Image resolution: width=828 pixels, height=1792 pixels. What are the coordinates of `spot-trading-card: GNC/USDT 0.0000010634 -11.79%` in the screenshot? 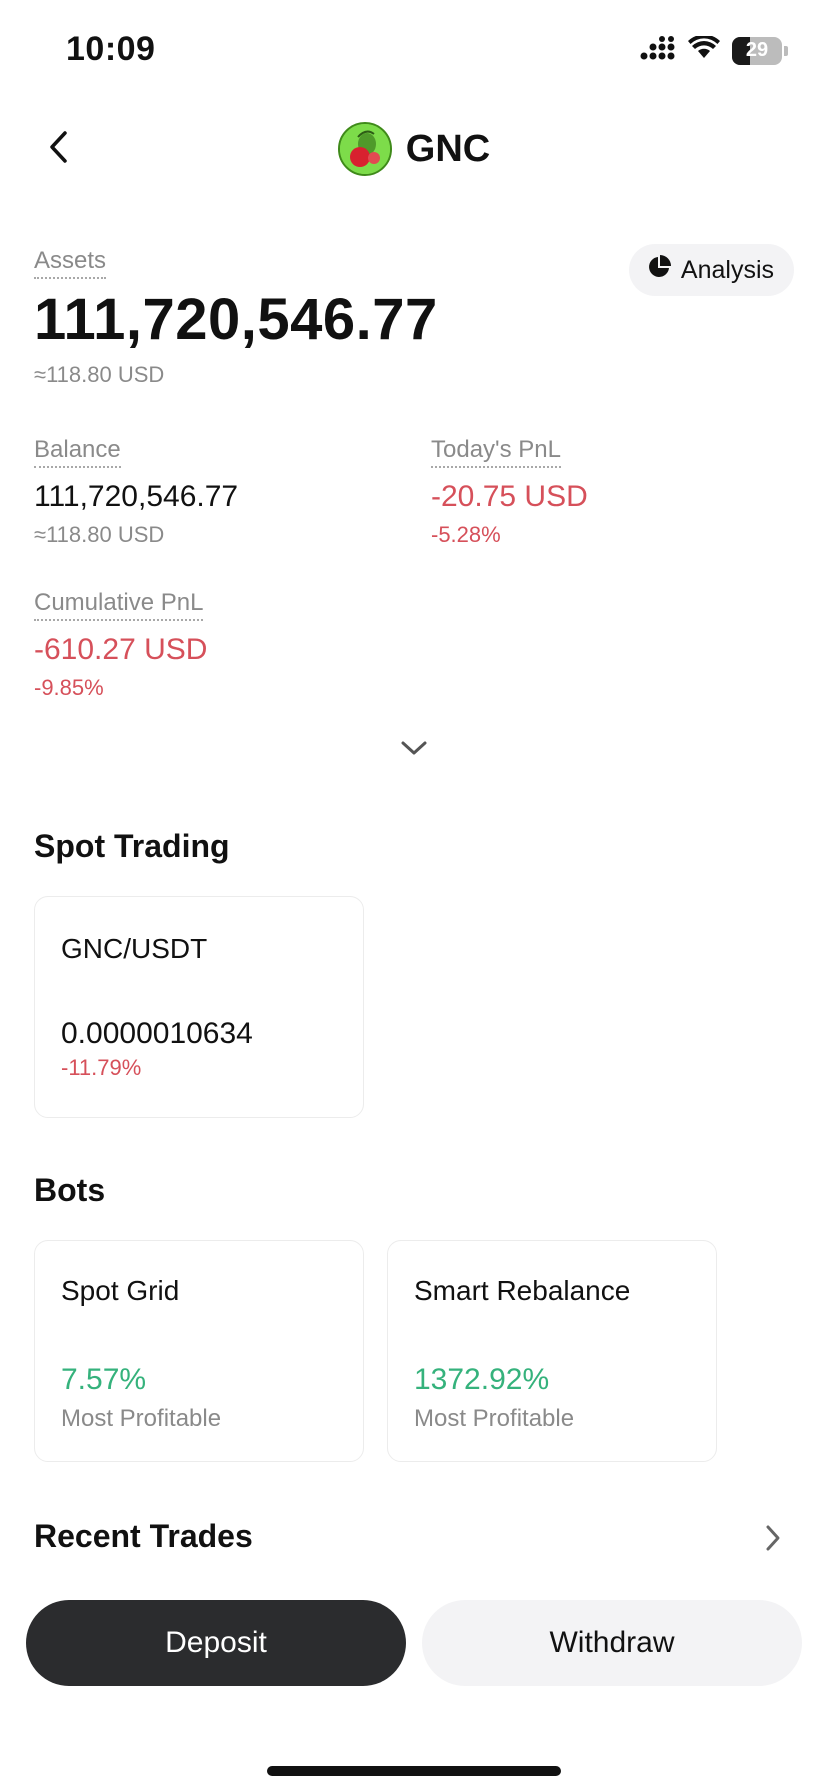 It's located at (199, 1007).